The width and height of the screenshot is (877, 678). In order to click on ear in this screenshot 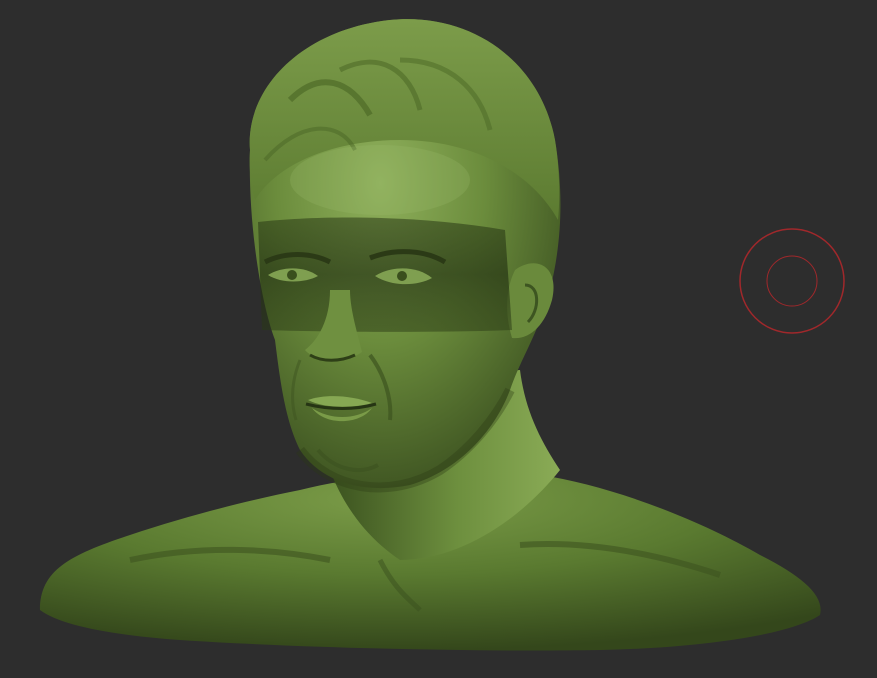, I will do `click(530, 301)`.